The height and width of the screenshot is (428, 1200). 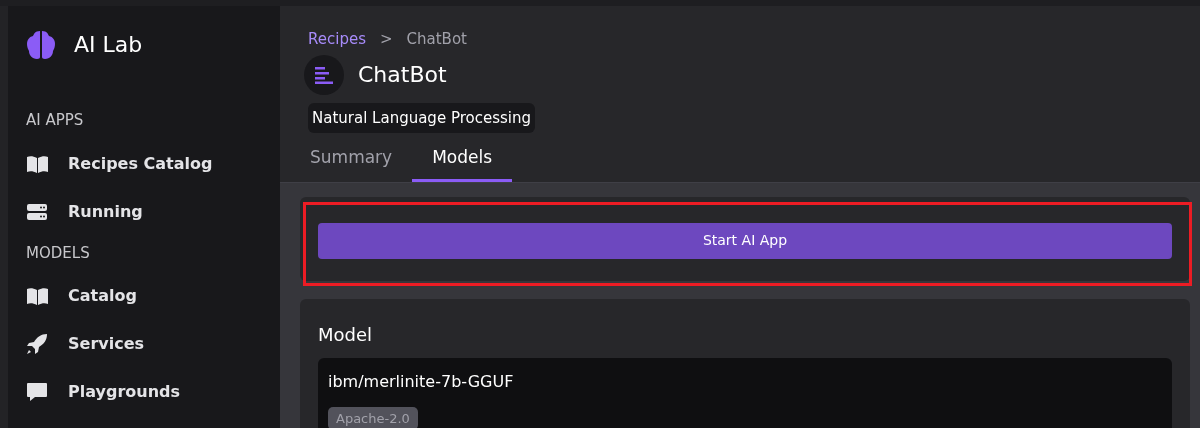 I want to click on app-title: AI Lab, so click(x=108, y=45).